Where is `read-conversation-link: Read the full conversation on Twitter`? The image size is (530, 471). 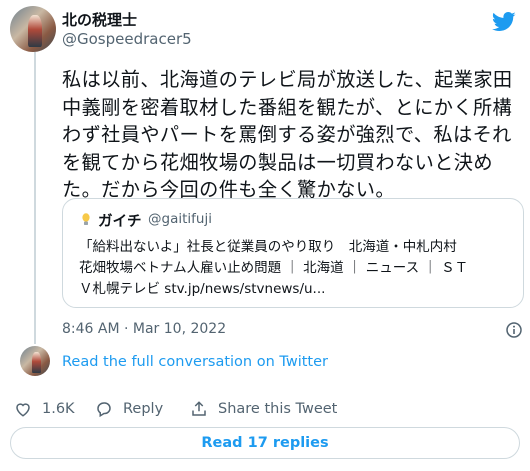 read-conversation-link: Read the full conversation on Twitter is located at coordinates (195, 362).